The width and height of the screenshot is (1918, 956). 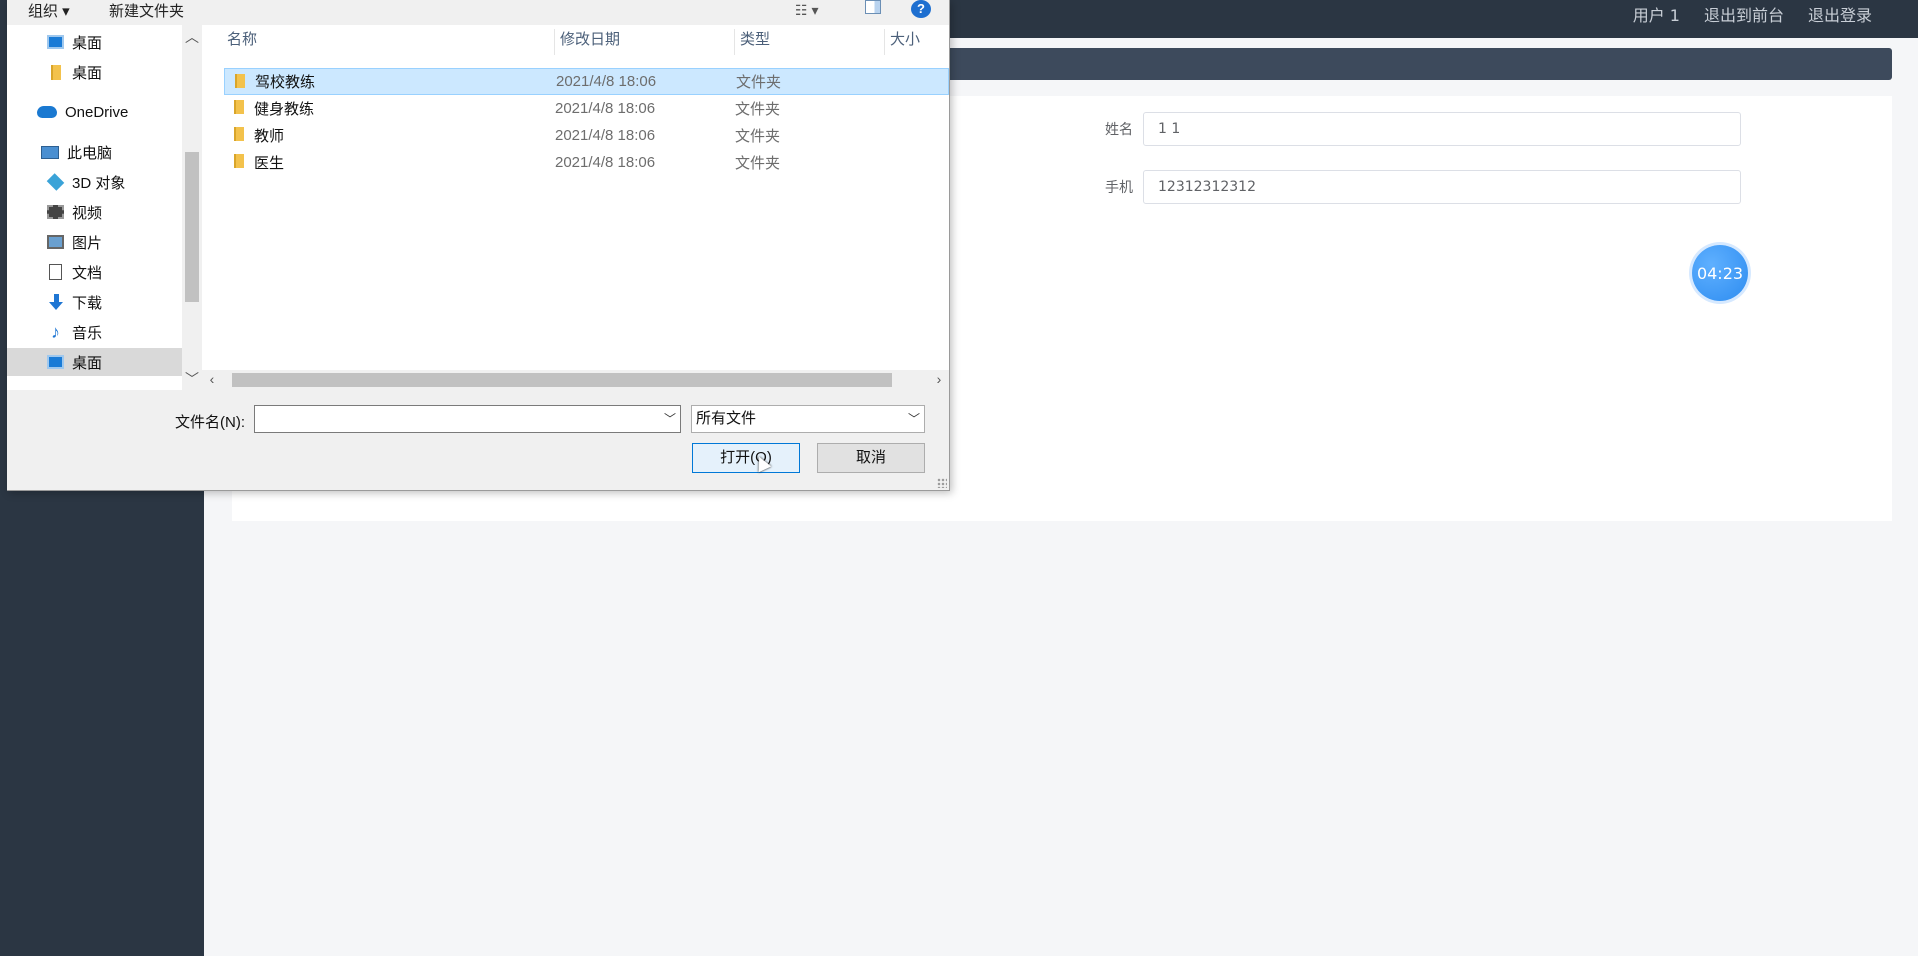 What do you see at coordinates (55, 182) in the screenshot?
I see `3d-objects-icon` at bounding box center [55, 182].